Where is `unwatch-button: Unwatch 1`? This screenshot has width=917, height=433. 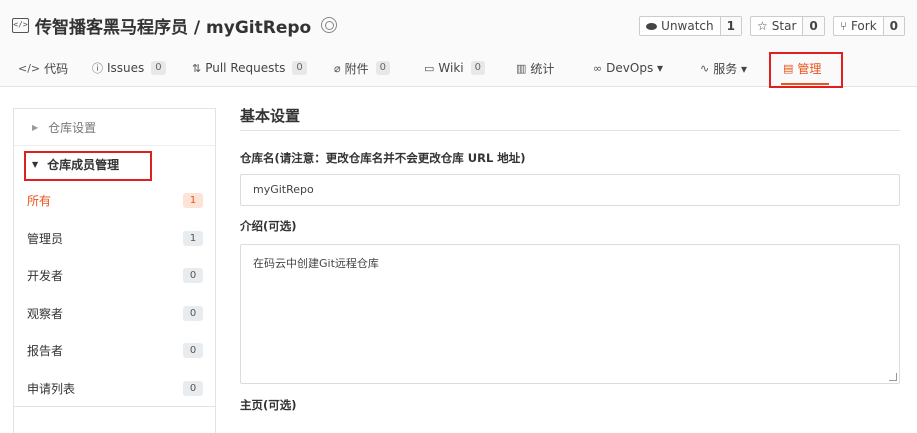 unwatch-button: Unwatch 1 is located at coordinates (690, 26).